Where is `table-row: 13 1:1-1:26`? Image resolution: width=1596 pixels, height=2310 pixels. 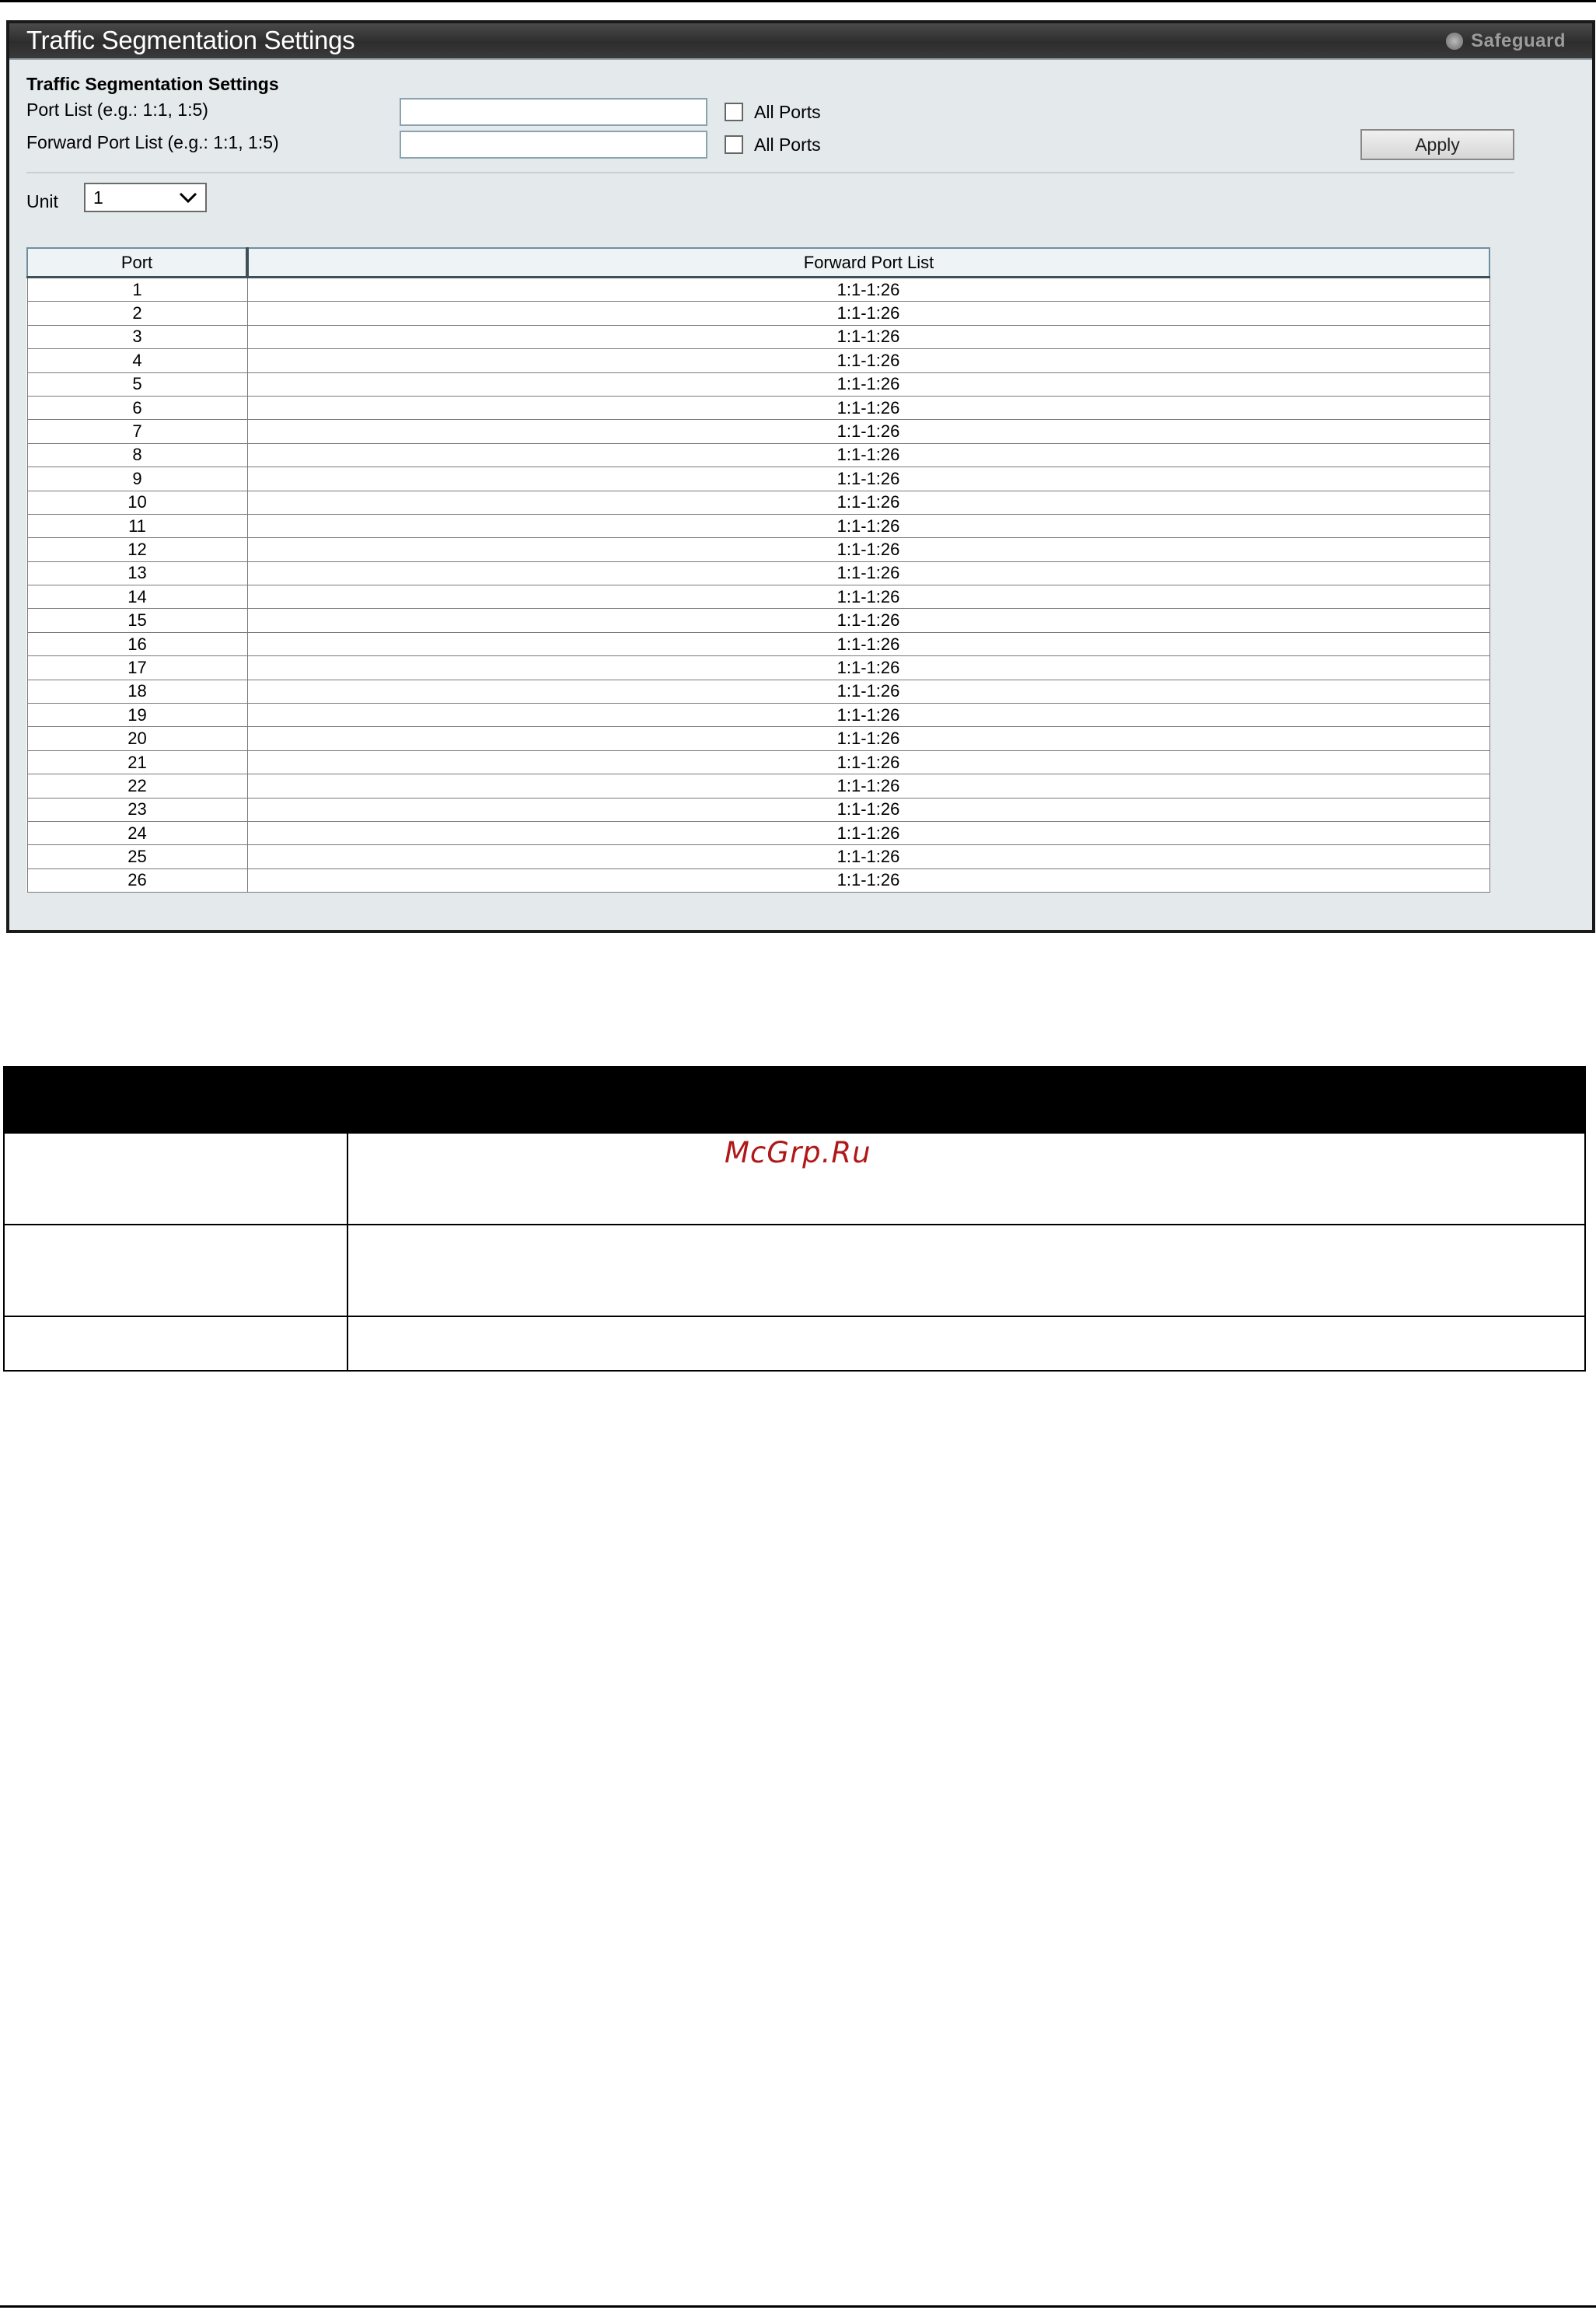 table-row: 13 1:1-1:26 is located at coordinates (758, 573).